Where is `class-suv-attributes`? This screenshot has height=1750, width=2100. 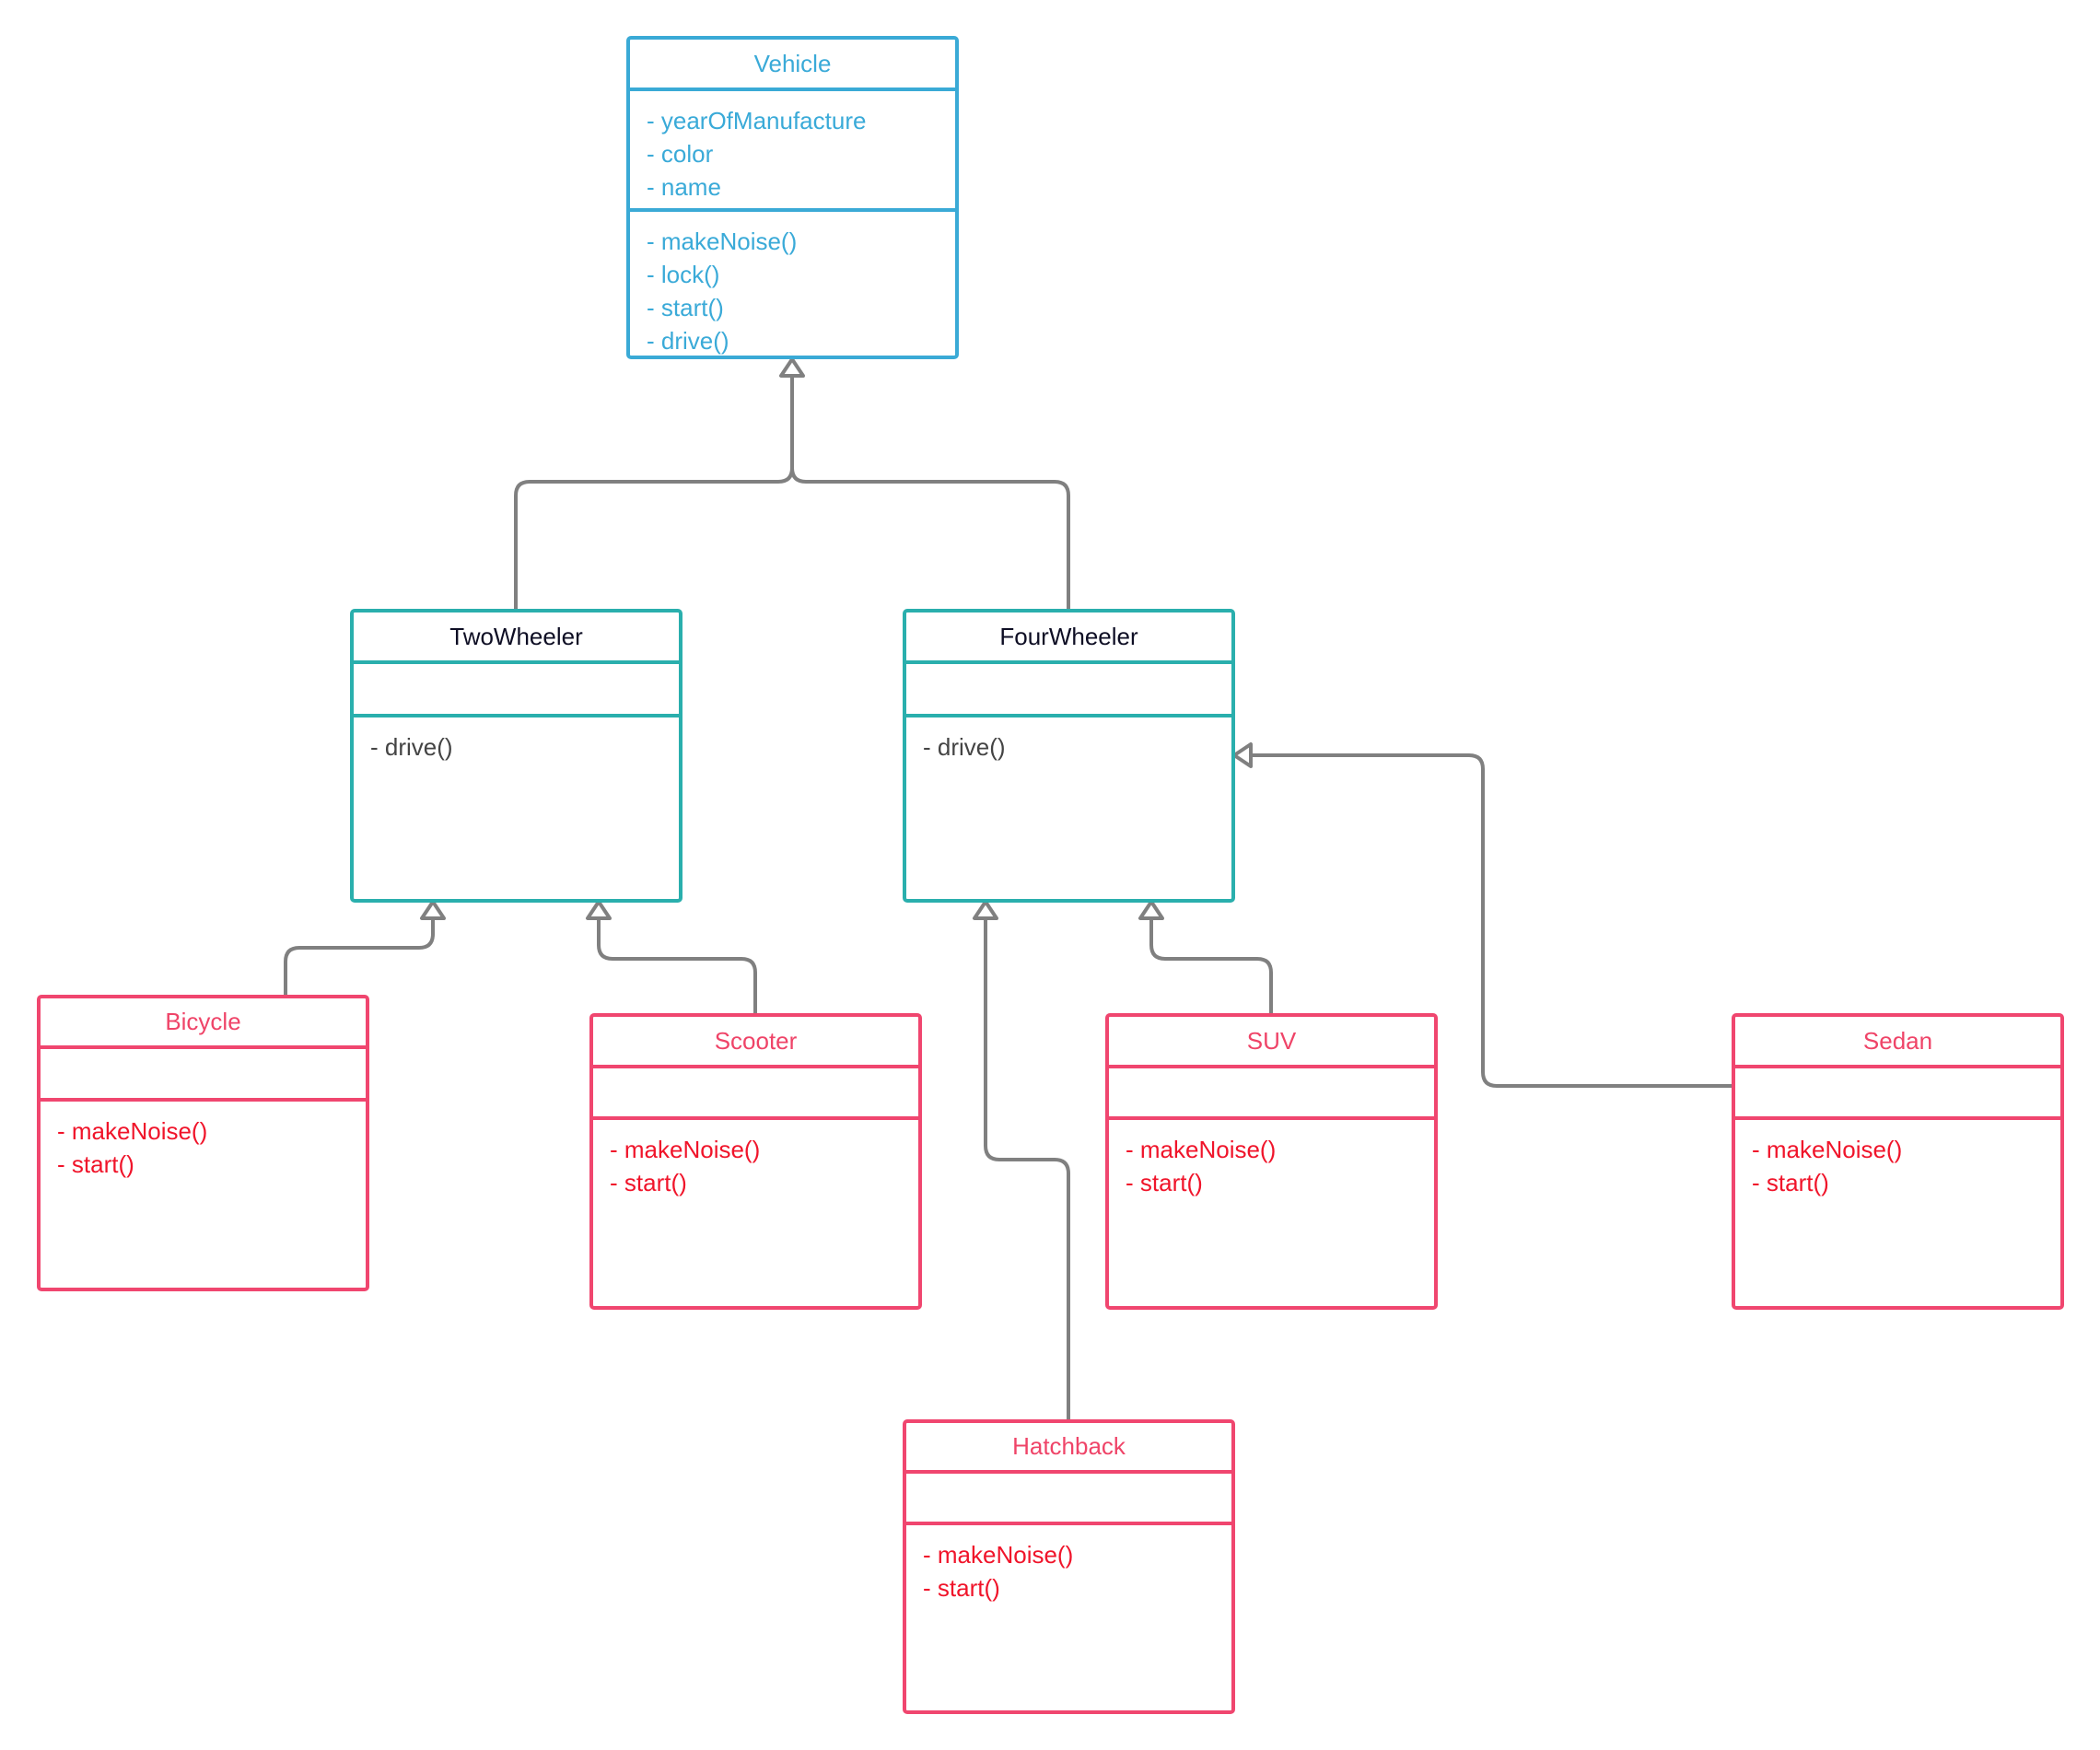 class-suv-attributes is located at coordinates (1271, 1094).